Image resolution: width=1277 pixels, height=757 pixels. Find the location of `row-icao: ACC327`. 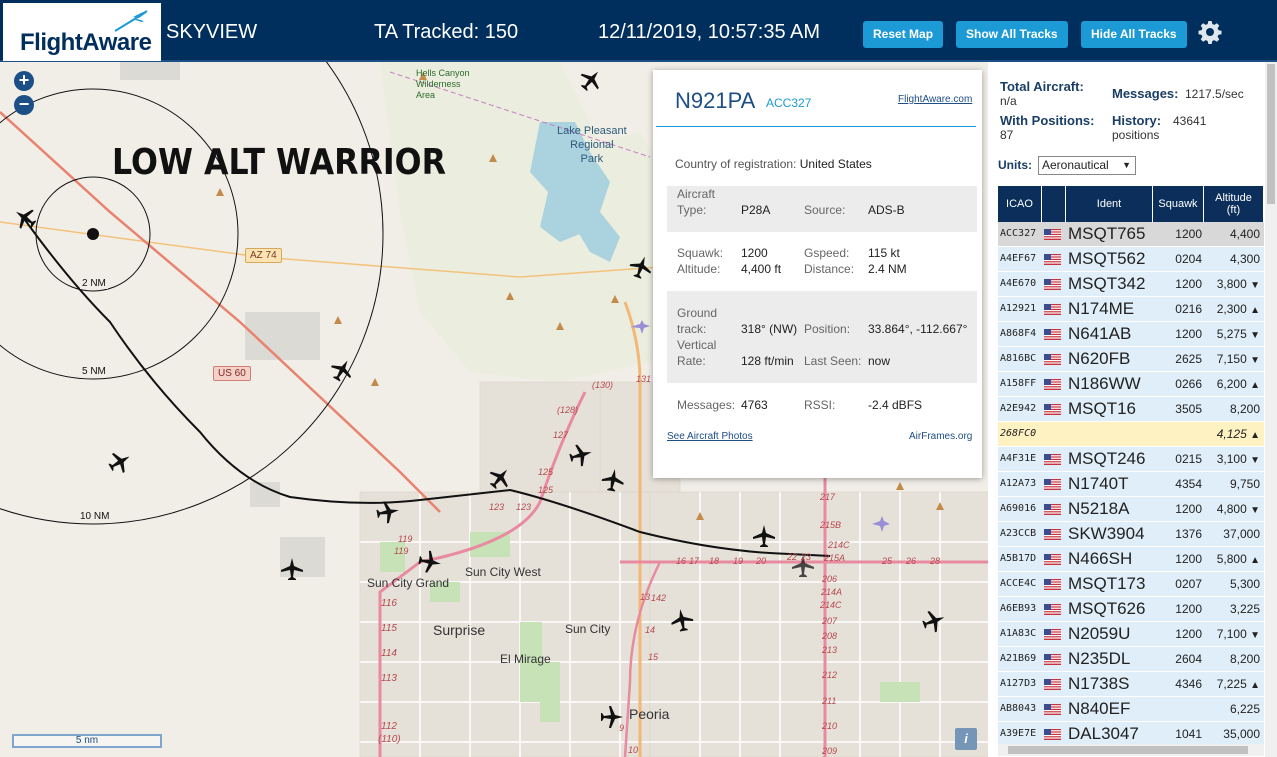

row-icao: ACC327 is located at coordinates (1018, 233).